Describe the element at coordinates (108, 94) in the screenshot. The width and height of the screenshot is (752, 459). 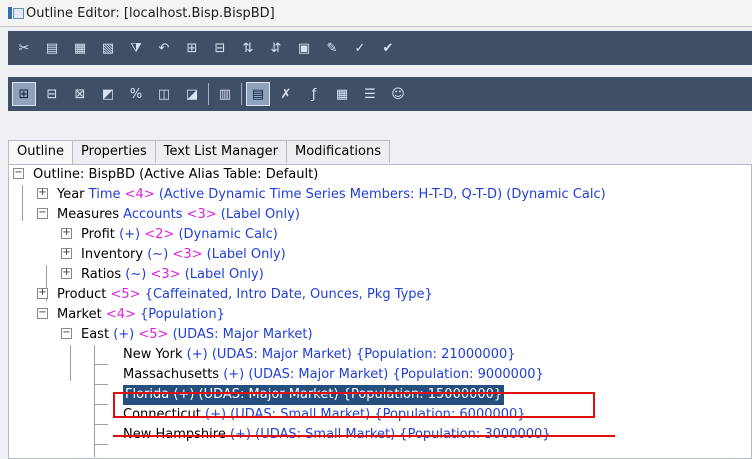
I see `minimize-icon: ◩` at that location.